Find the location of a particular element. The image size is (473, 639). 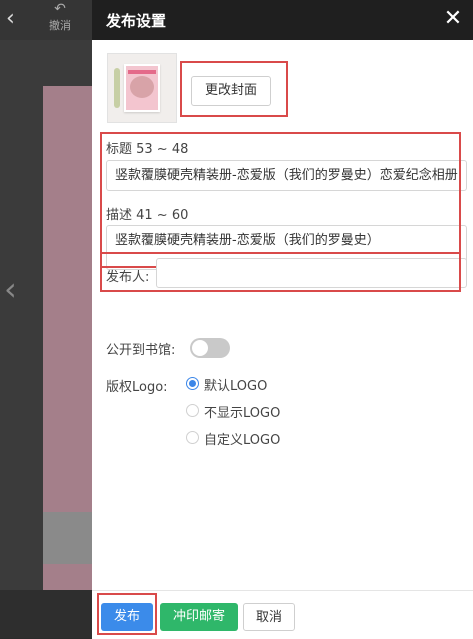

close-icon: ✕ is located at coordinates (453, 20).